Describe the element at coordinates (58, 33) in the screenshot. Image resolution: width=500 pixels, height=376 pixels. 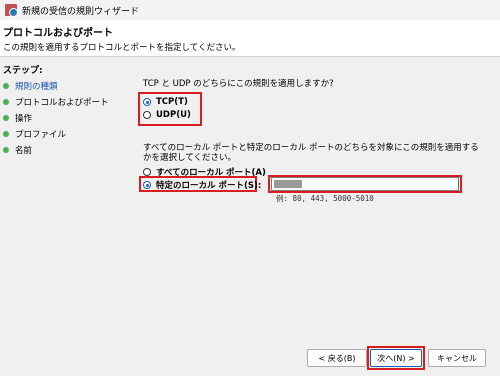
I see `page-title: プロトコルおよびポート` at that location.